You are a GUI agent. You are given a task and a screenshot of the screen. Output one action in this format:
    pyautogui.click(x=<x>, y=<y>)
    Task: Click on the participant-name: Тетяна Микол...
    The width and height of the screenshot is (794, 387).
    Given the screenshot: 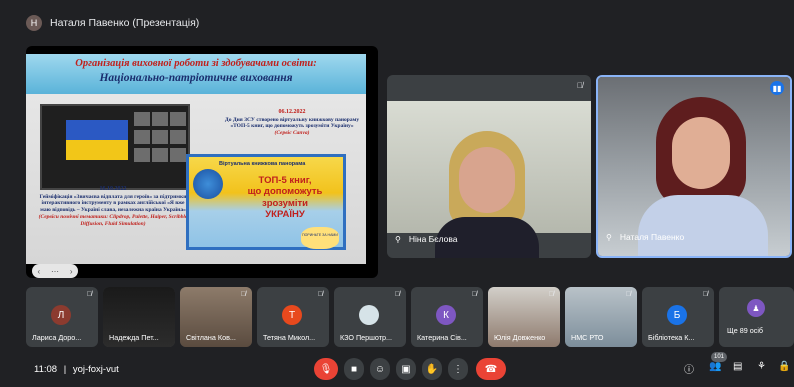 What is the action you would take?
    pyautogui.click(x=289, y=337)
    